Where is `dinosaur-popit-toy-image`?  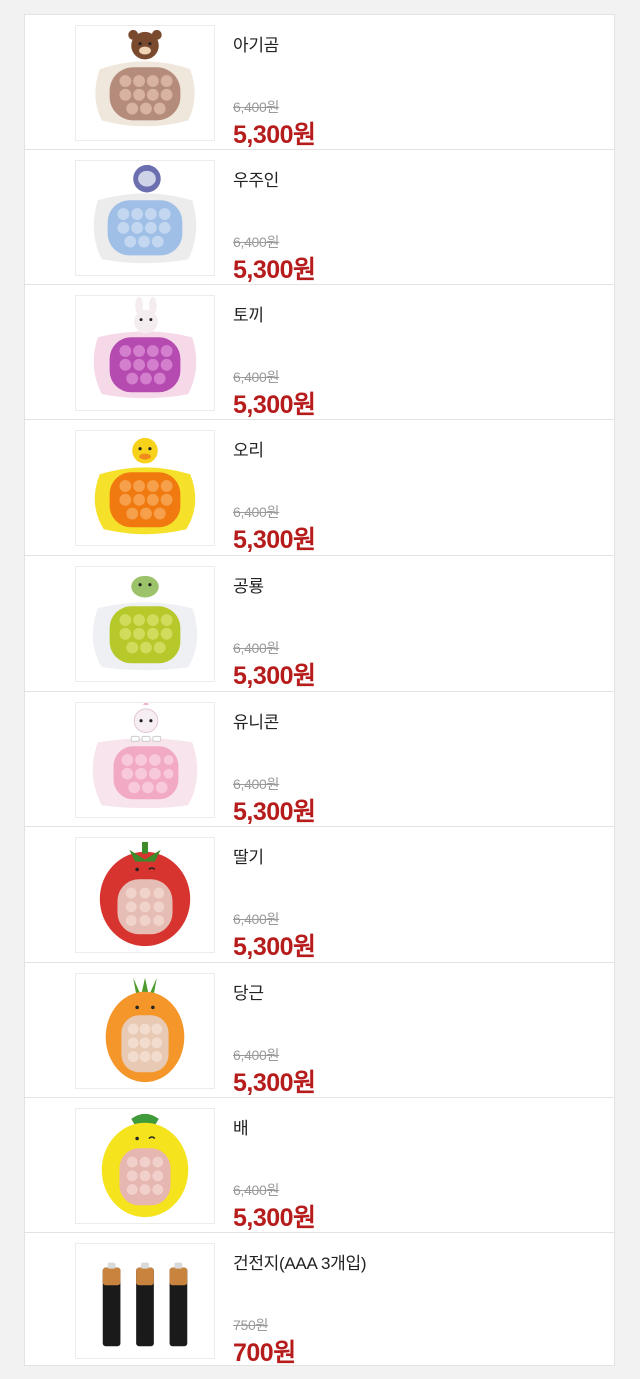 dinosaur-popit-toy-image is located at coordinates (145, 623).